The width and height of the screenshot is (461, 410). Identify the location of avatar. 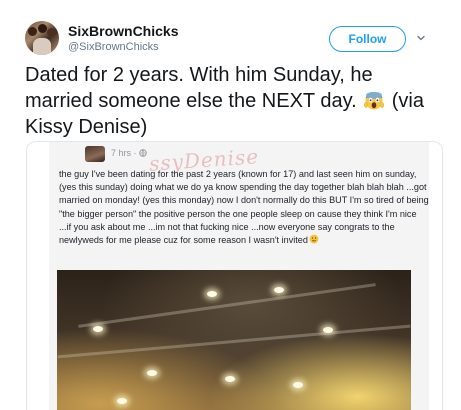
(42, 38).